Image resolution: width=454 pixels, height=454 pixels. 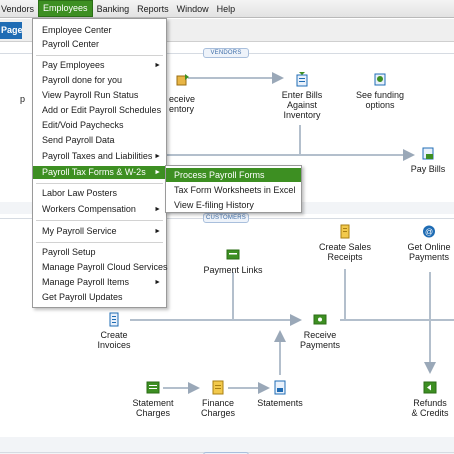 What do you see at coordinates (114, 345) in the screenshot?
I see `create-invoices-label-2: Invoices` at bounding box center [114, 345].